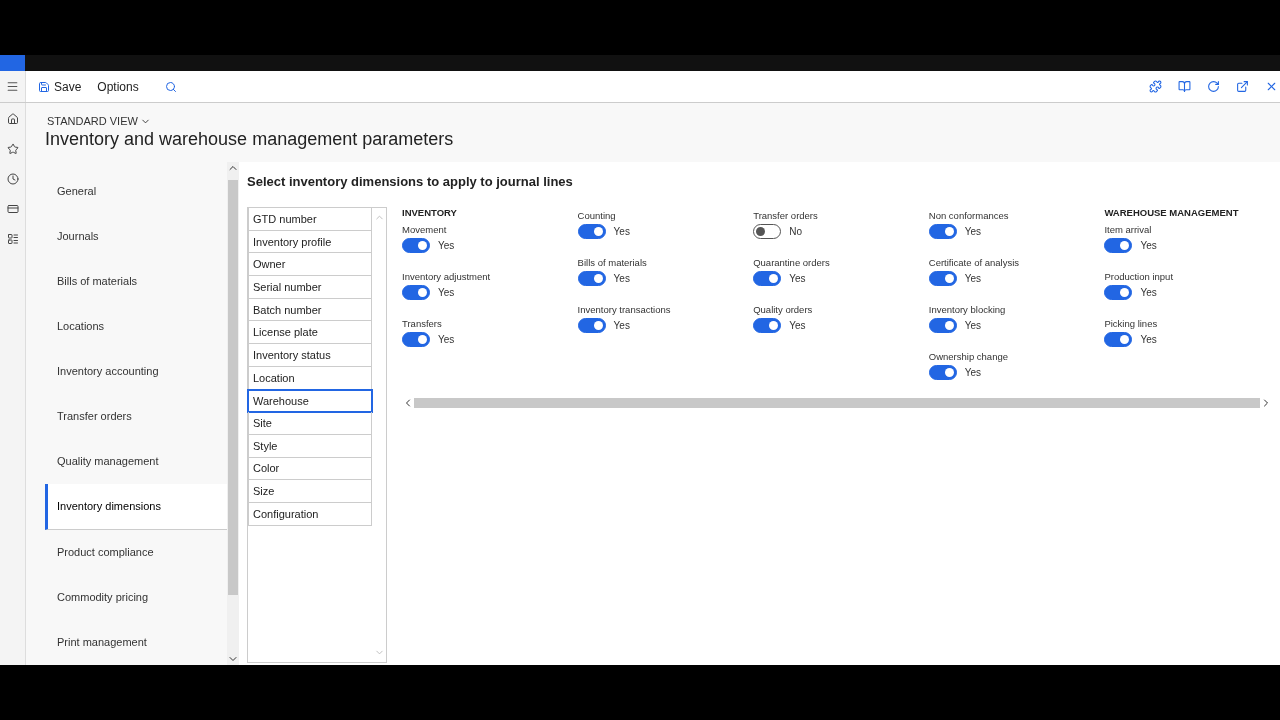 This screenshot has width=1280, height=720. I want to click on section-title: Select inventory dimensions to apply to journal lines, so click(410, 181).